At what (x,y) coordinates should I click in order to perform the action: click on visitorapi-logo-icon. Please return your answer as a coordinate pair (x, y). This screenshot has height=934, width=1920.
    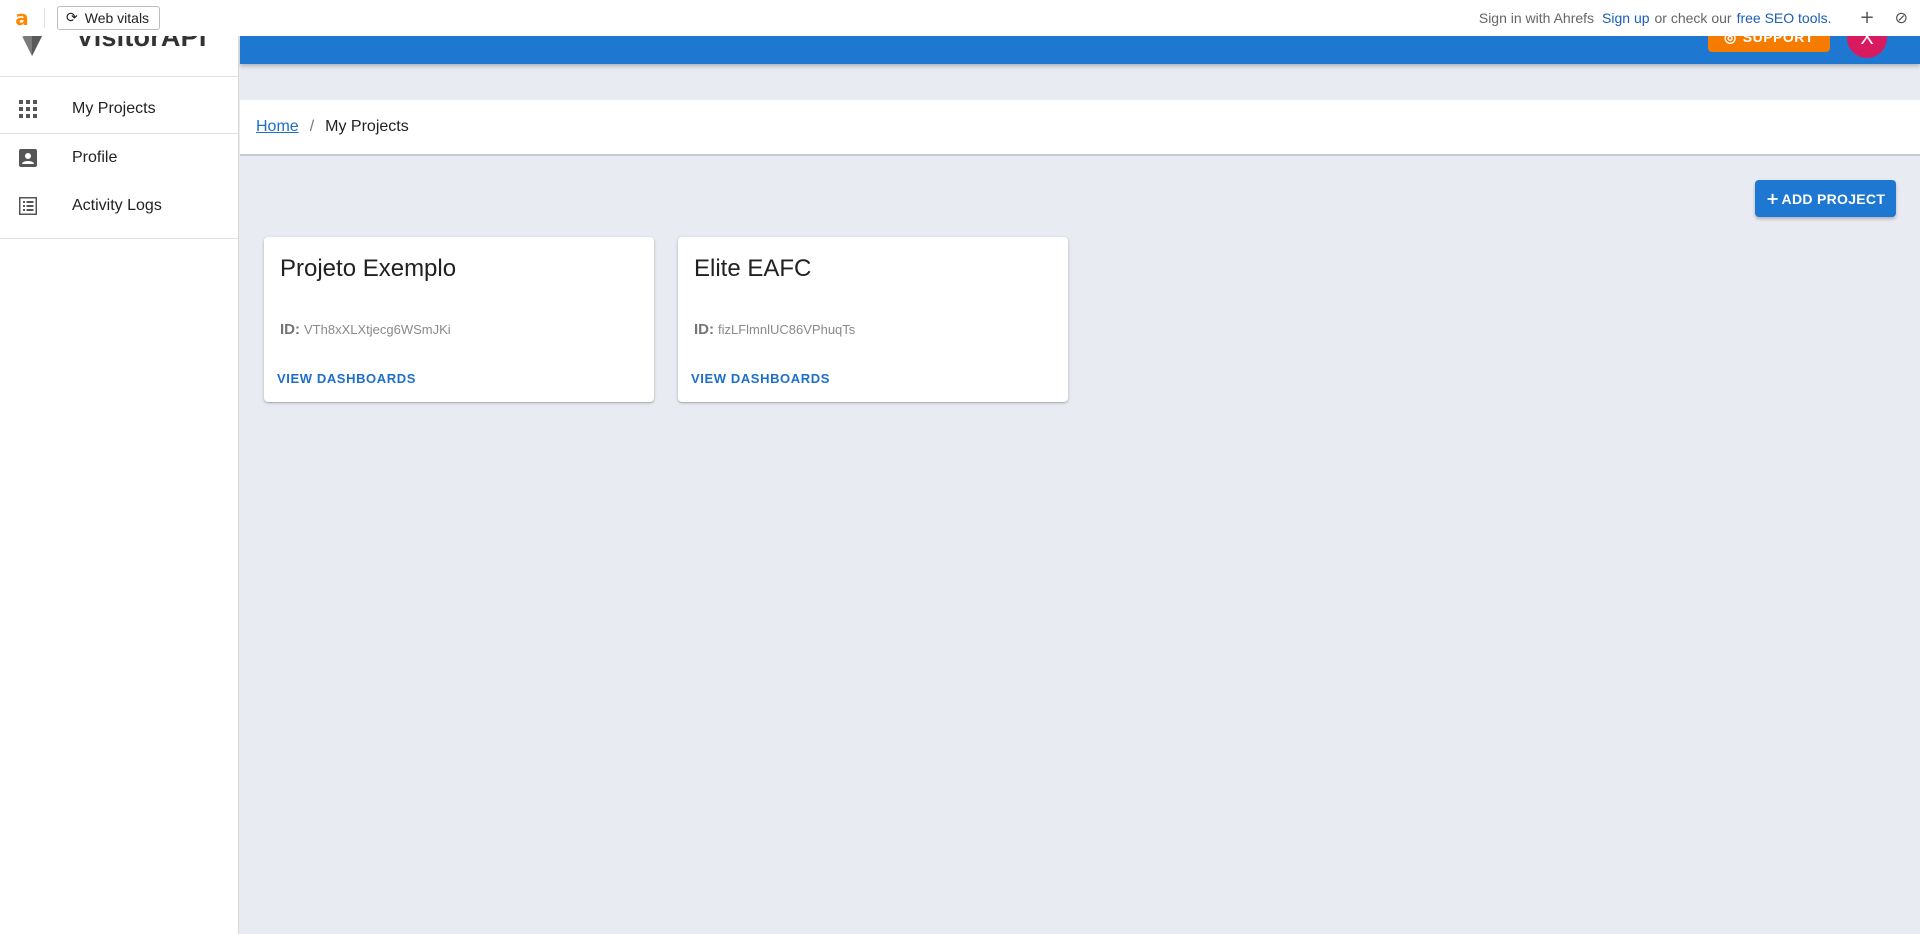
    Looking at the image, I should click on (30, 46).